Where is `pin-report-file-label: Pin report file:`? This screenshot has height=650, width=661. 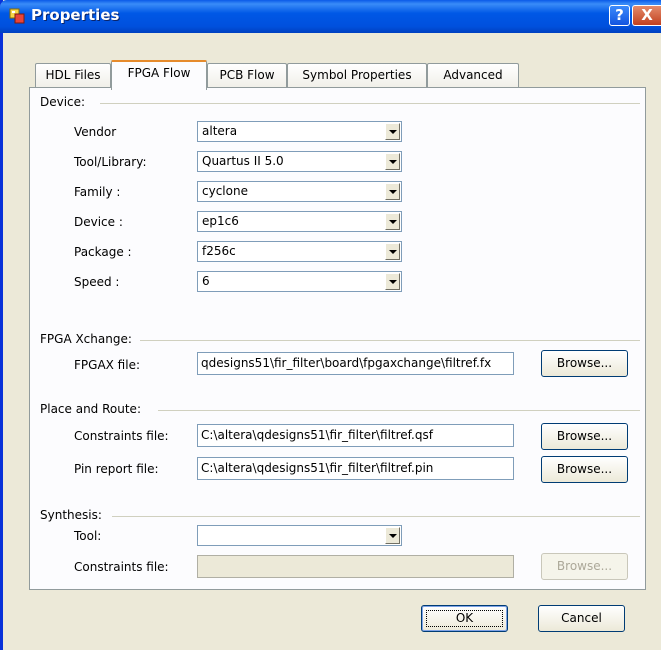
pin-report-file-label: Pin report file: is located at coordinates (116, 469).